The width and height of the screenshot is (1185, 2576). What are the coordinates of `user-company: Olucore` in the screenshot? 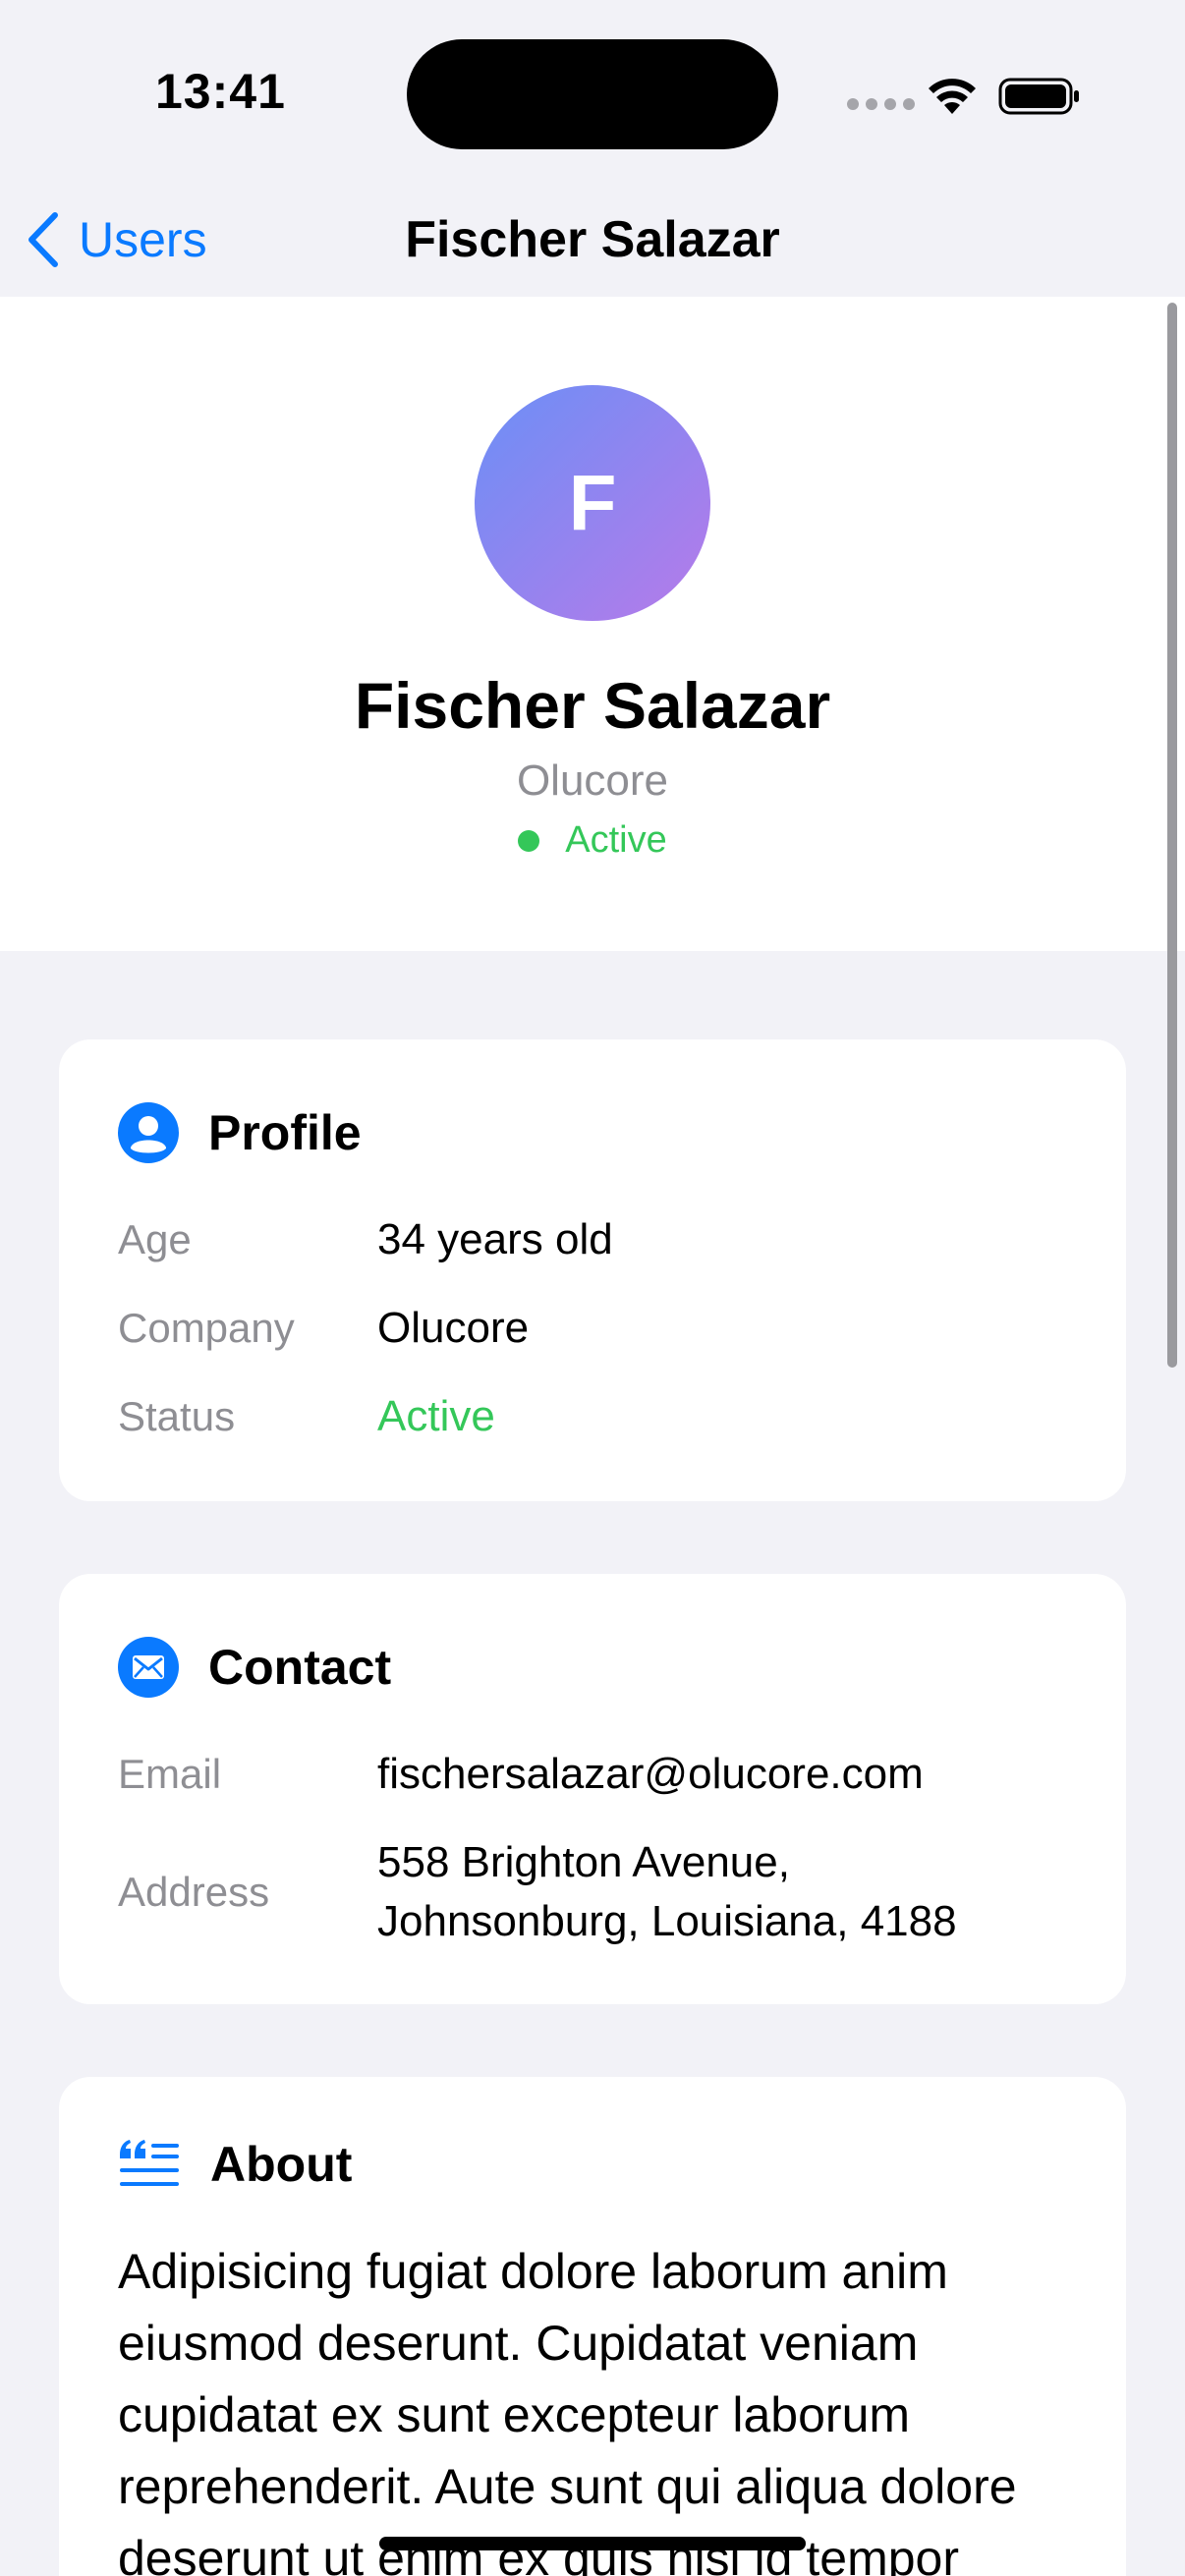 It's located at (592, 780).